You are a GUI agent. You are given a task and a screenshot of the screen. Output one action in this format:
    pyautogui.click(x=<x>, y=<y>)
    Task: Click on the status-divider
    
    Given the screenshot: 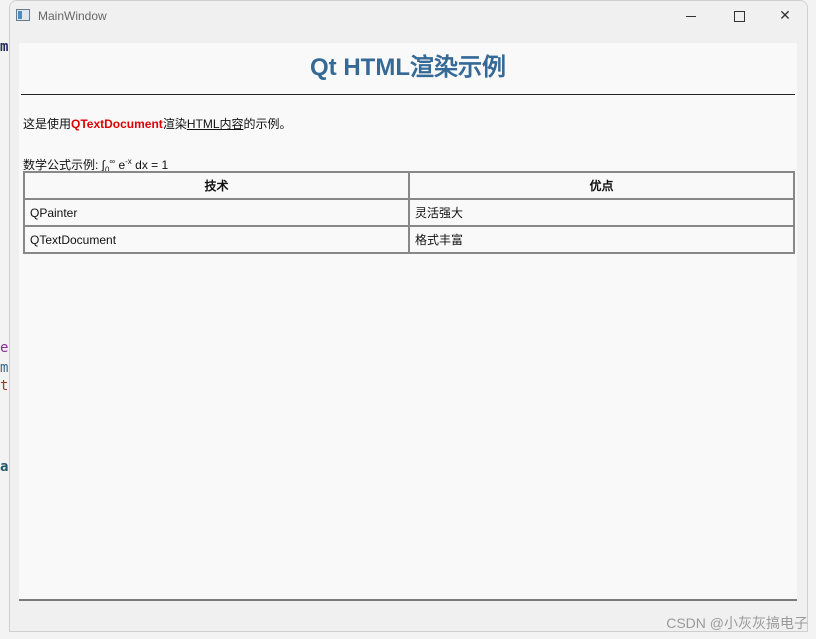 What is the action you would take?
    pyautogui.click(x=408, y=600)
    